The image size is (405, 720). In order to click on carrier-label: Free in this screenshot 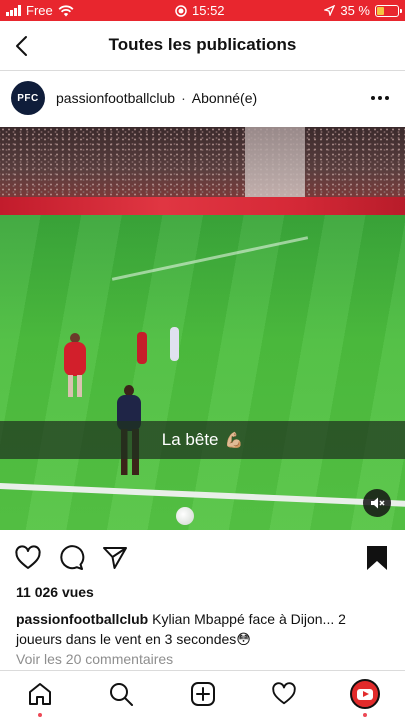, I will do `click(39, 10)`.